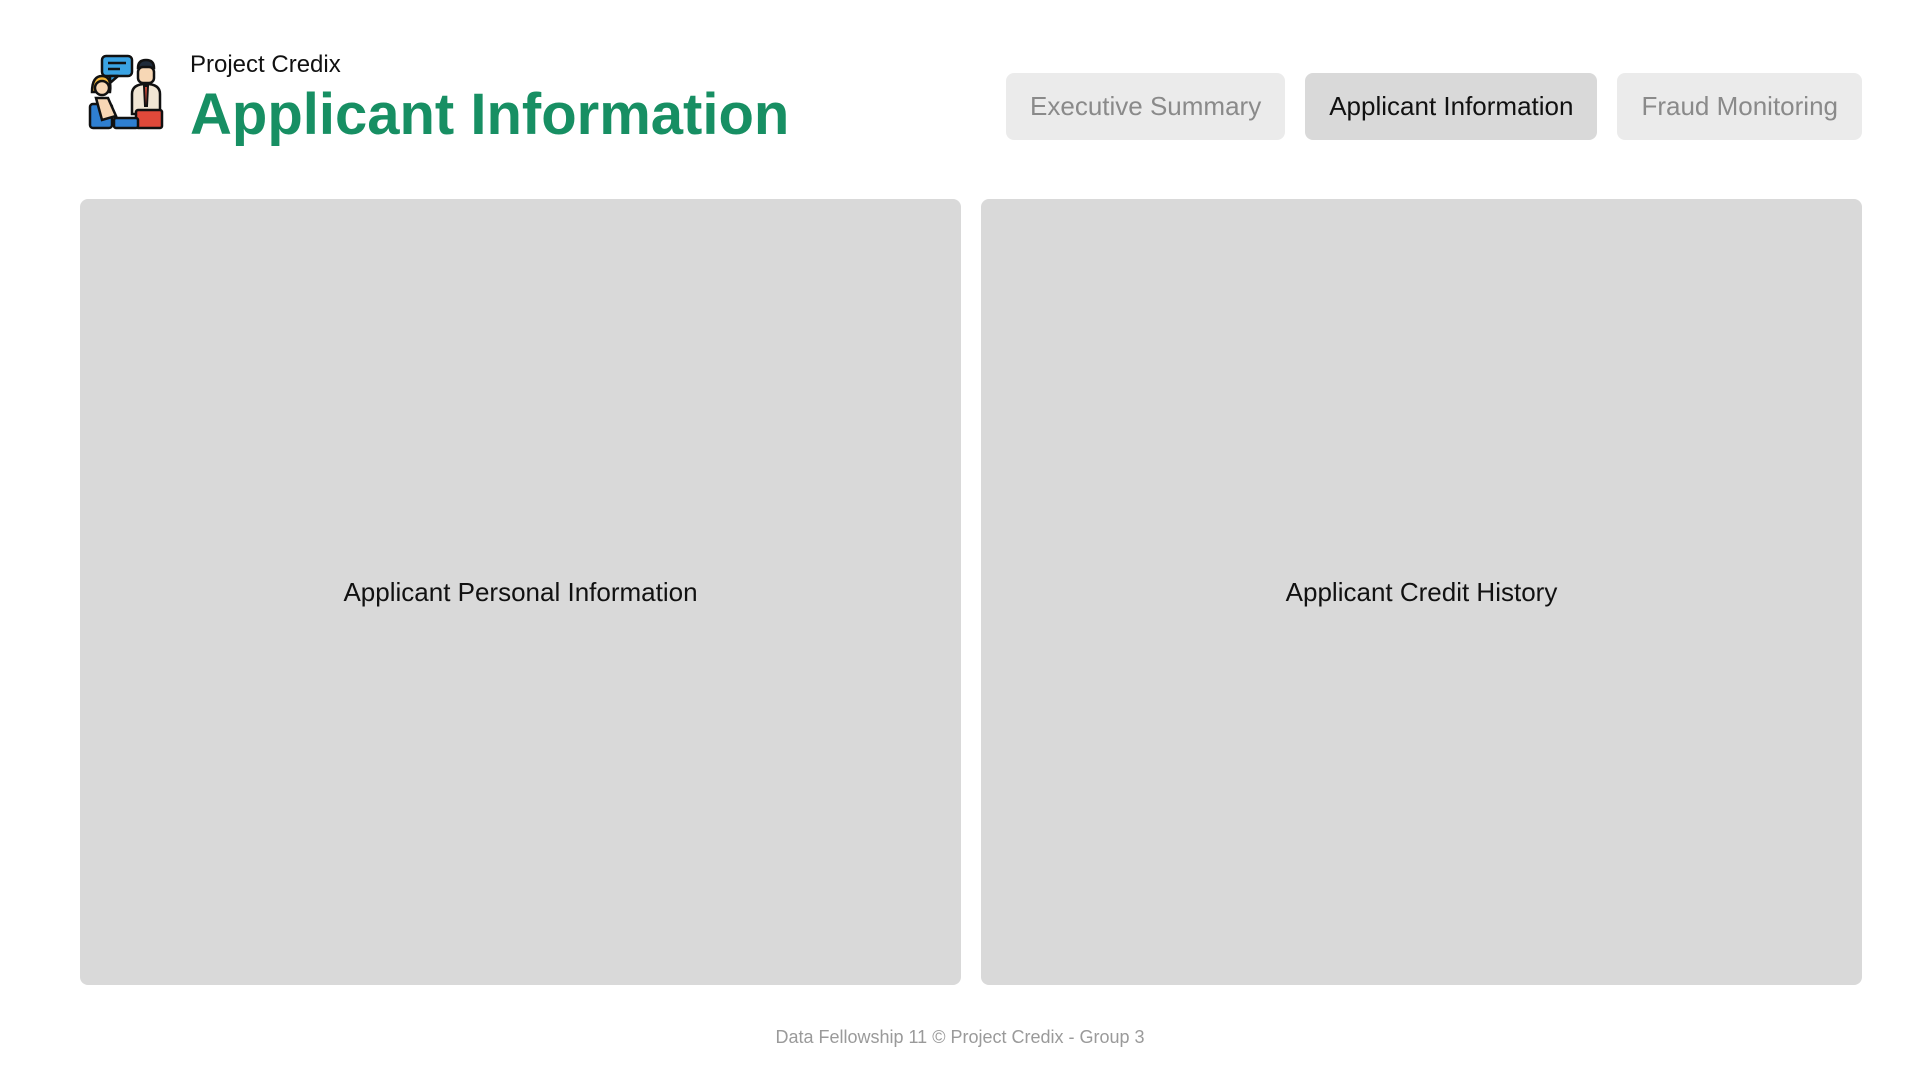  I want to click on panel-label: Applicant Personal Information, so click(520, 591).